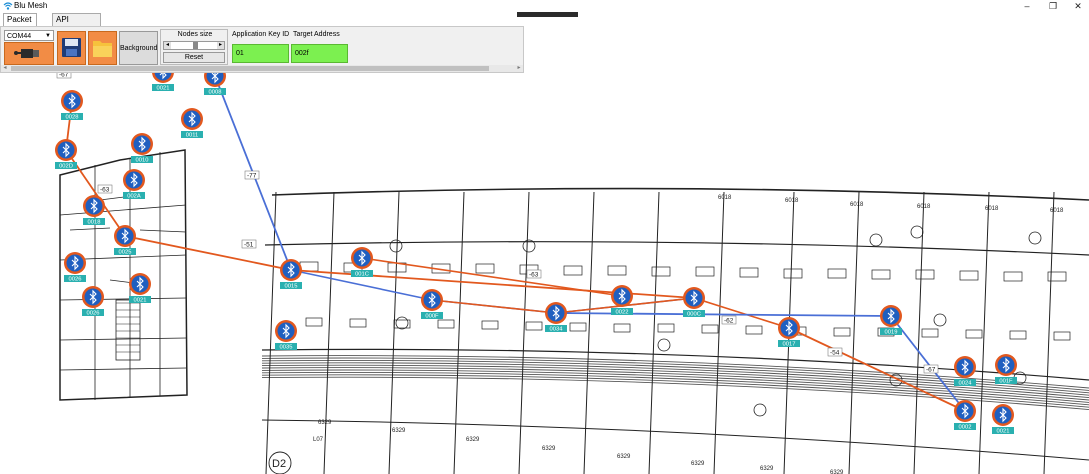 This screenshot has width=1089, height=474. Describe the element at coordinates (20, 24) in the screenshot. I see `tab-packet-tracing: Packet Tracing` at that location.